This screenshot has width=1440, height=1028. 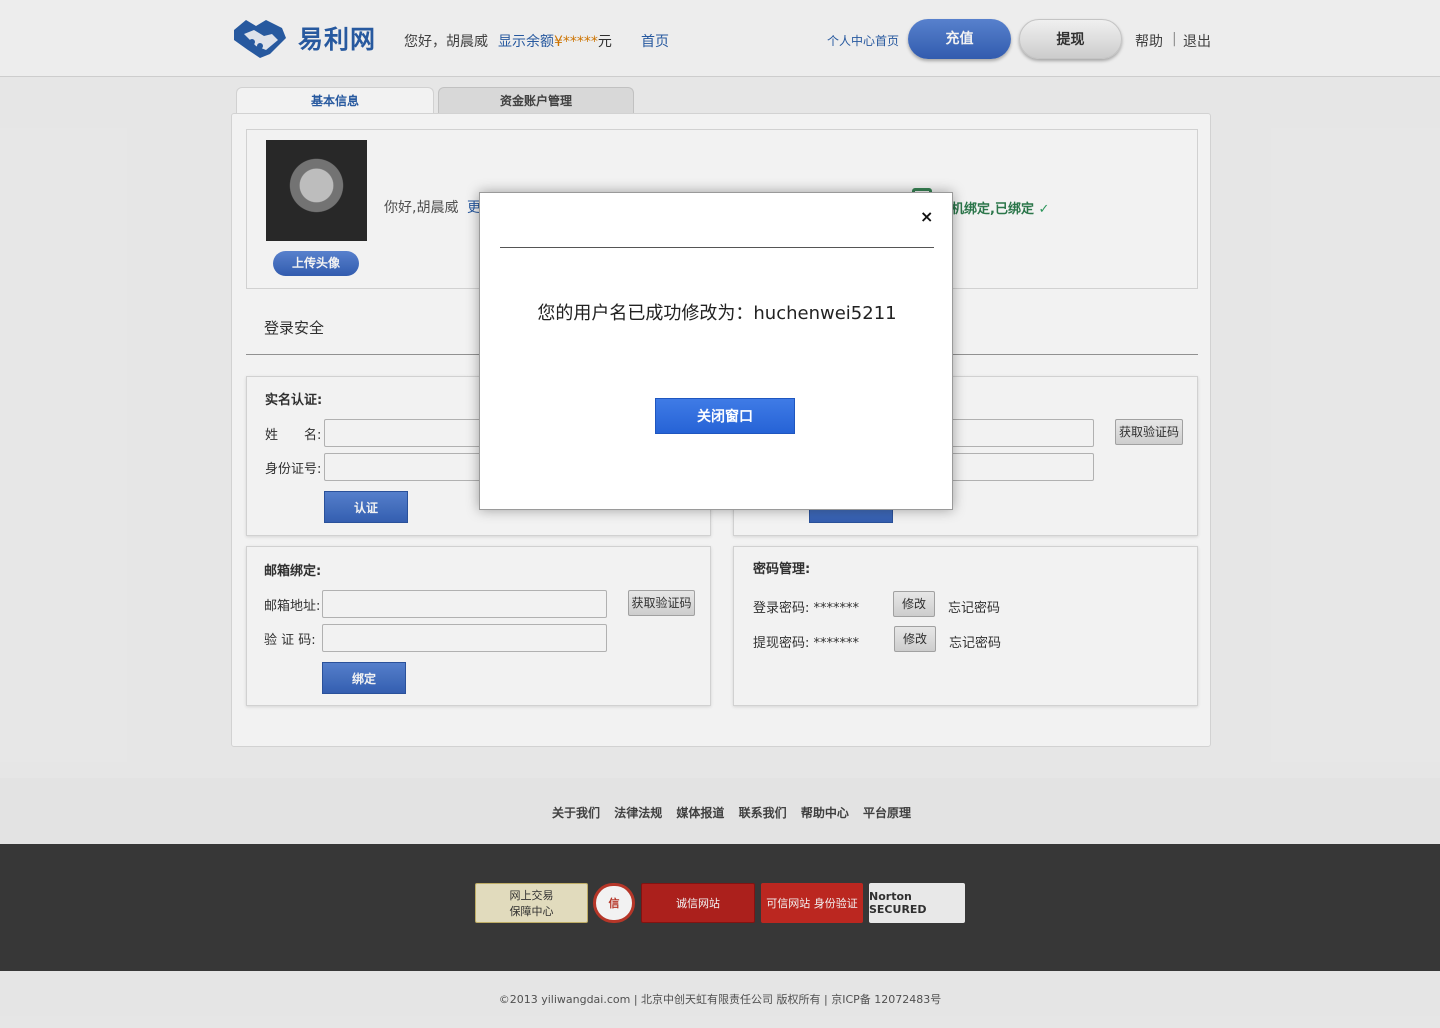 I want to click on dialog-message: 您的用户名已成功修改为：huchenwei5211, so click(x=717, y=313).